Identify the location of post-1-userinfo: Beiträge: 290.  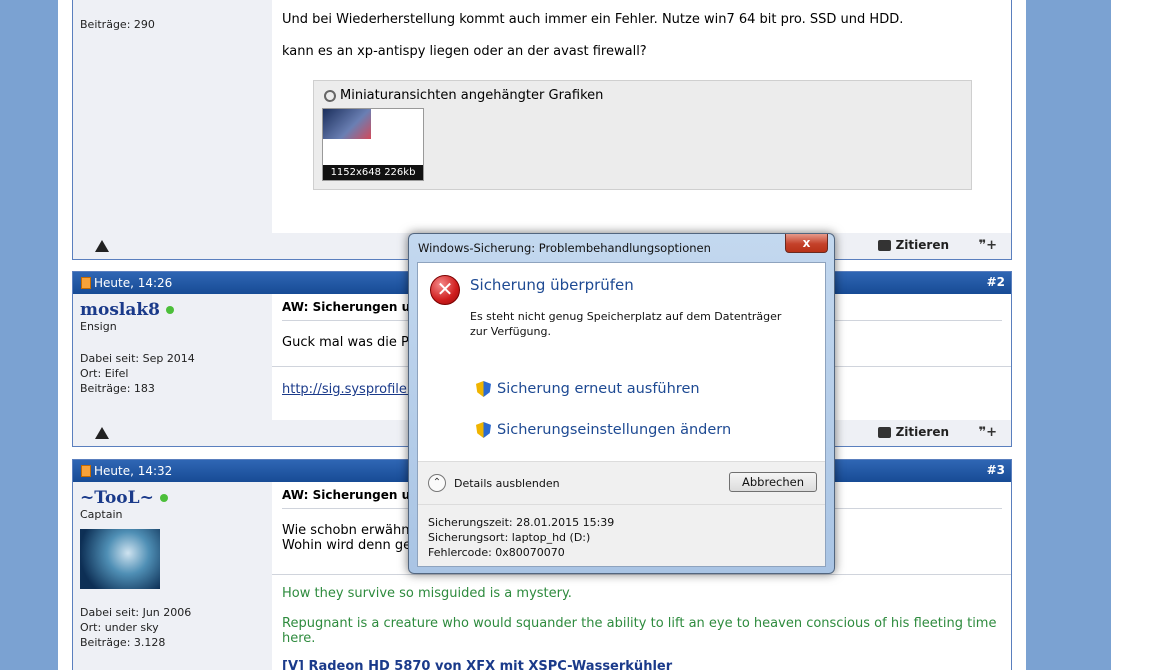
(172, 116).